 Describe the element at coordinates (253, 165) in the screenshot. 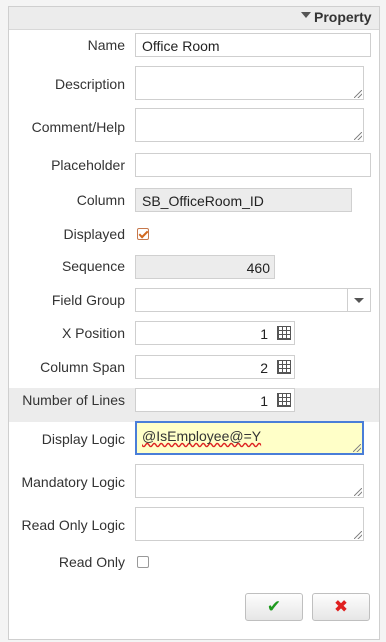

I see `placeholder-field` at that location.